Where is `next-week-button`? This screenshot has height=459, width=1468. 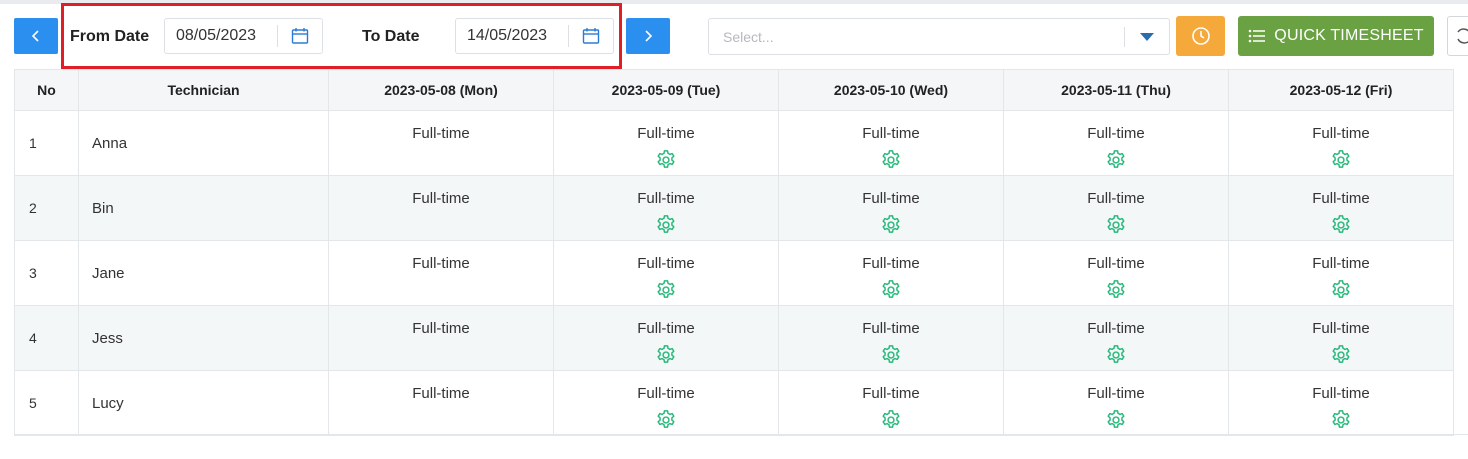 next-week-button is located at coordinates (648, 36).